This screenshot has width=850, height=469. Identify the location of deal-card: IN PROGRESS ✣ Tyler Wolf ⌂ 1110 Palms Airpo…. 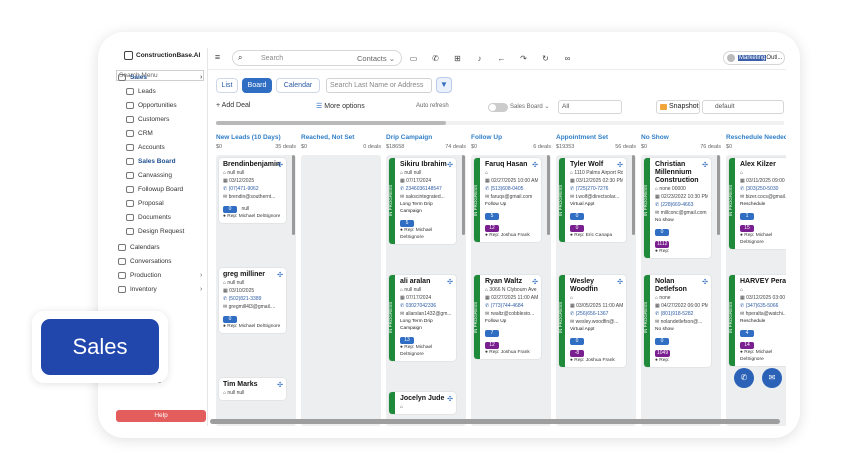
(592, 200).